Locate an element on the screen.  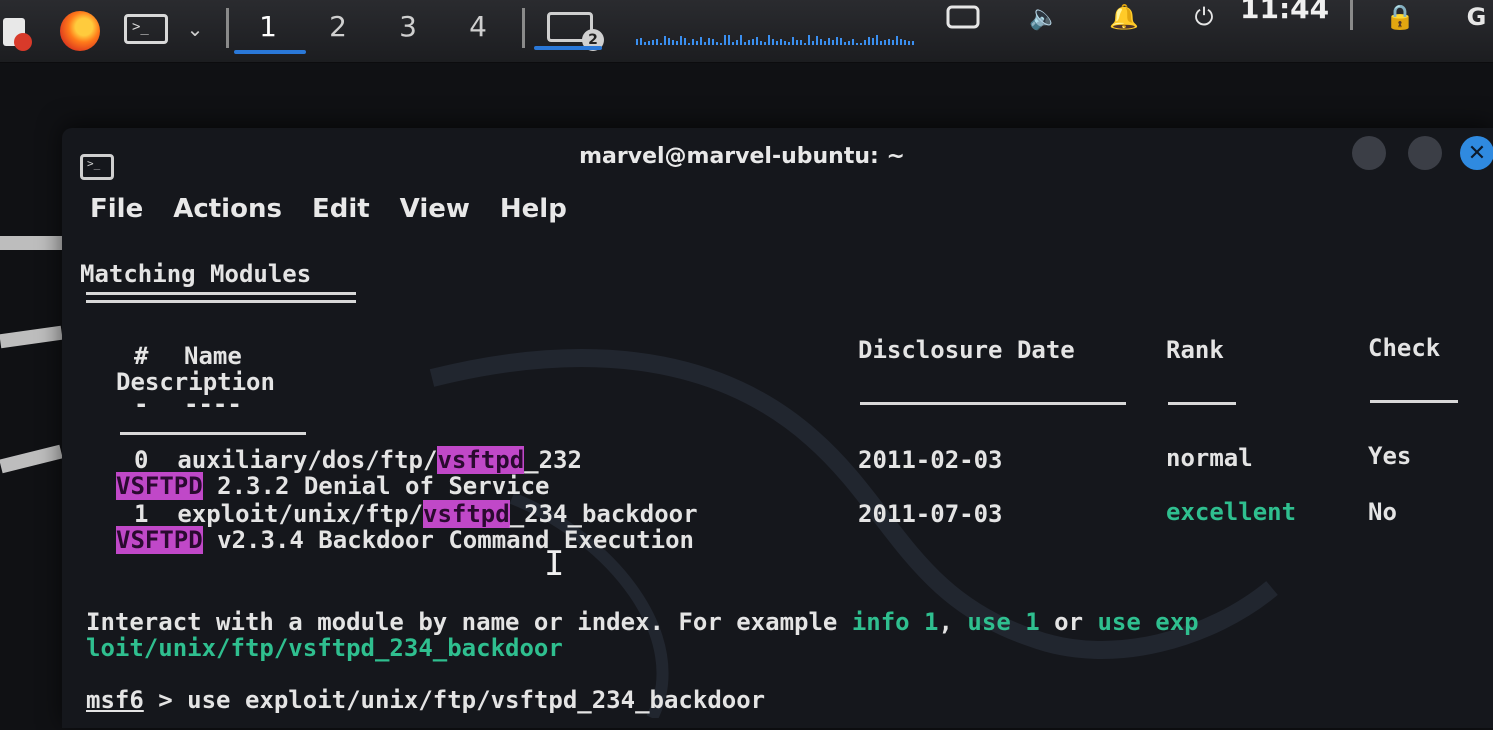
title-bar: >_ marvel@marvel-ubuntu: ~ ✕ is located at coordinates (777, 158).